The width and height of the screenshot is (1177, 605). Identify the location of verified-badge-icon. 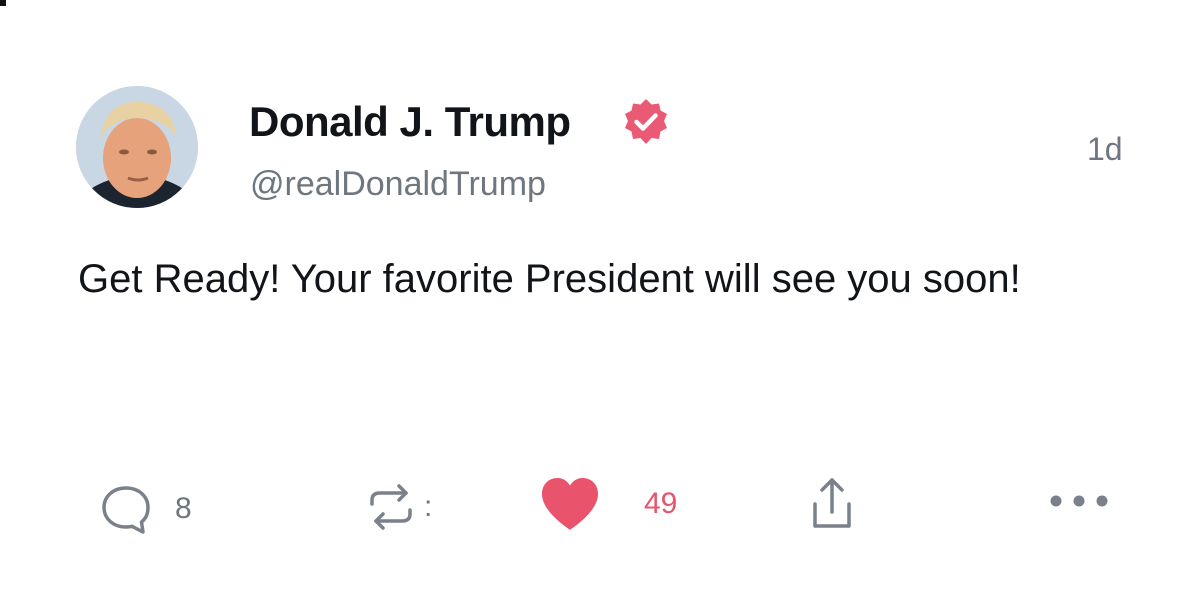
(646, 122).